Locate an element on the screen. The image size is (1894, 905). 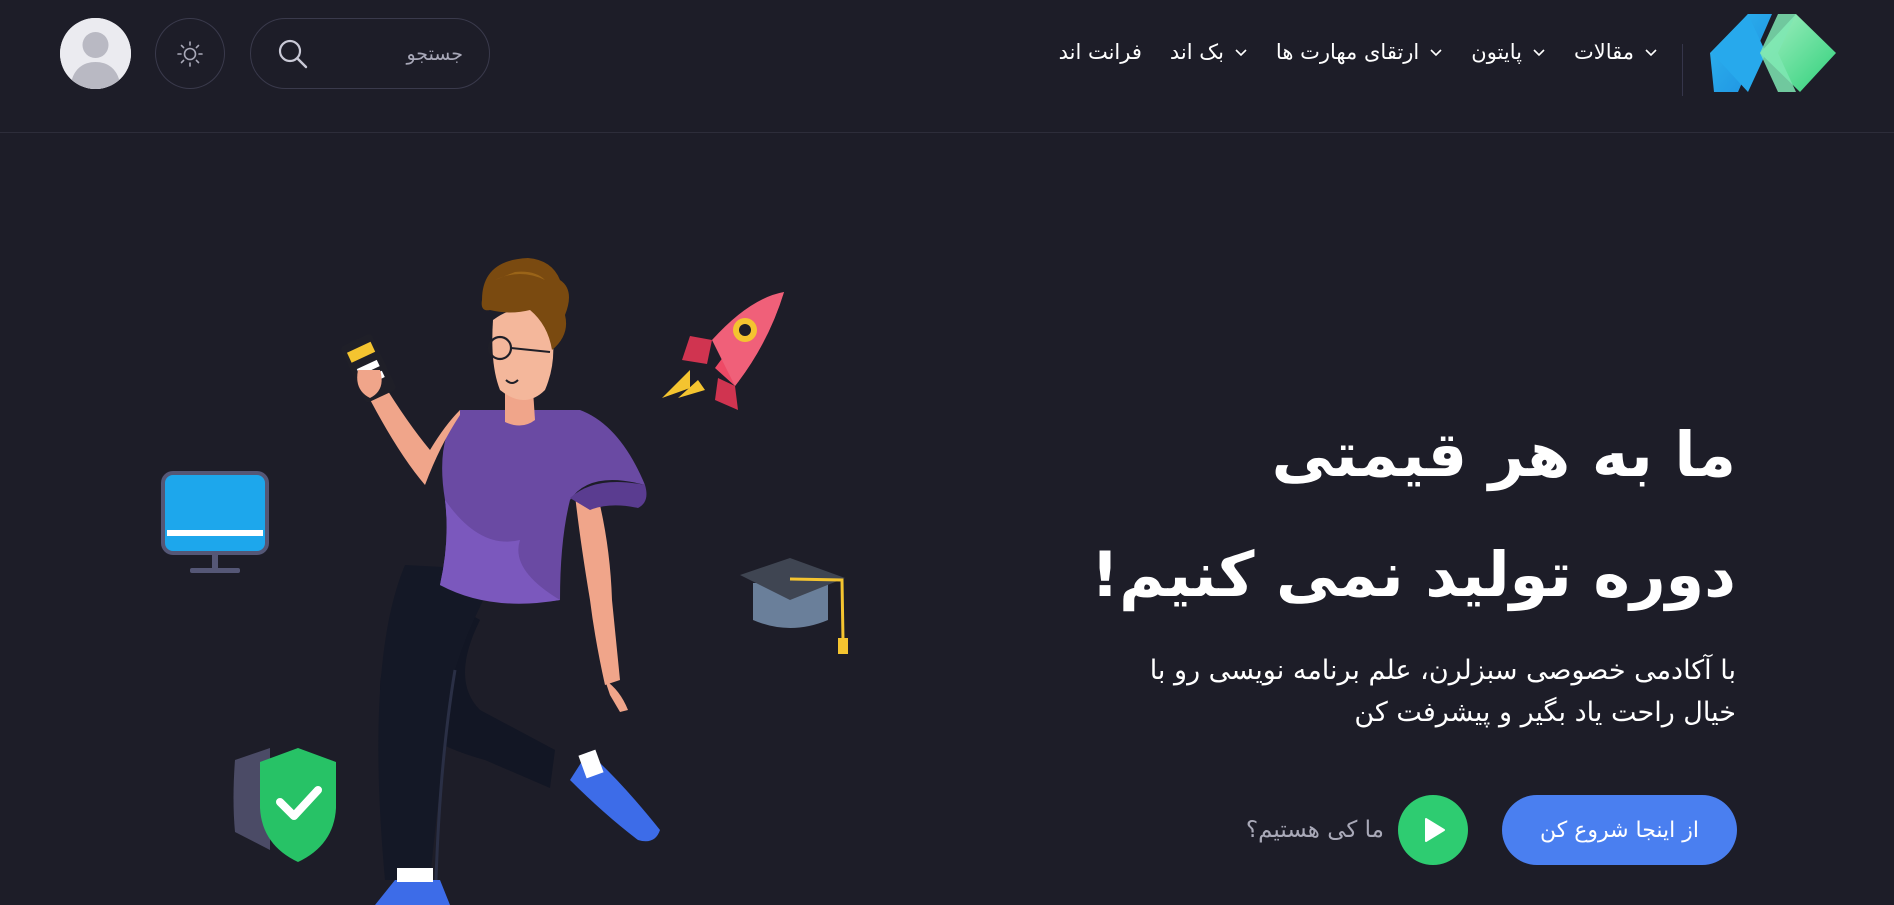
about-us-label: ما کی هستیم؟ is located at coordinates (1314, 830).